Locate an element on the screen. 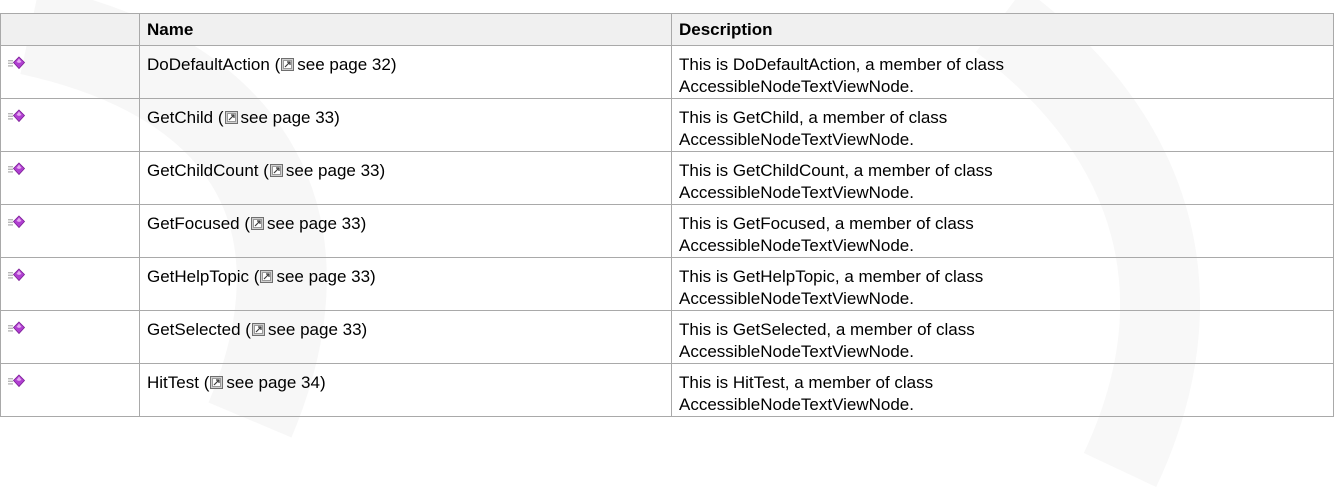 The width and height of the screenshot is (1338, 496). description-text: This is GetFocused, a member of class is located at coordinates (826, 223).